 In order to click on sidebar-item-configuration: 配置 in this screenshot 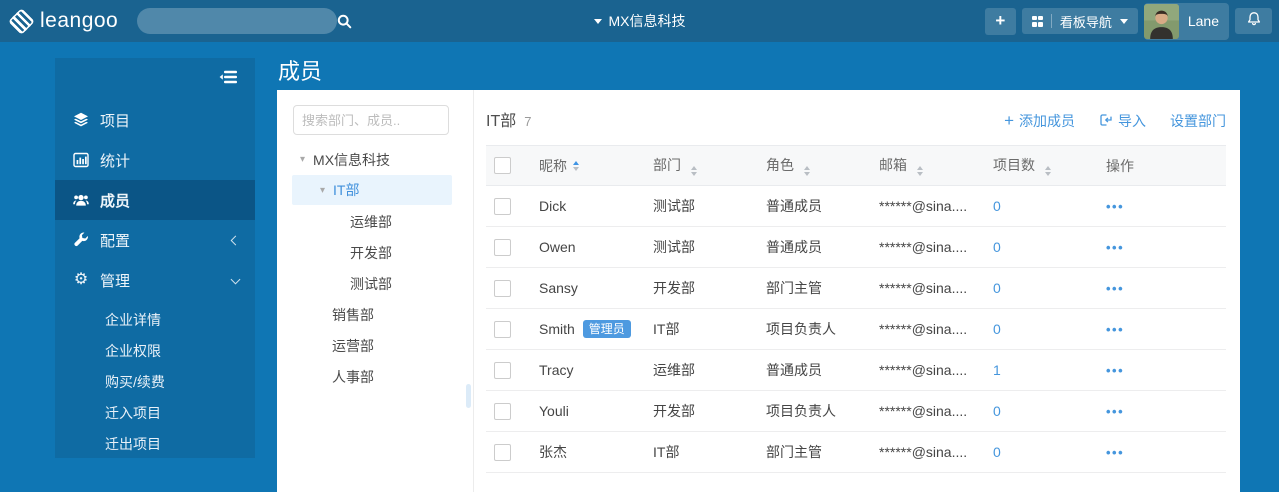, I will do `click(155, 240)`.